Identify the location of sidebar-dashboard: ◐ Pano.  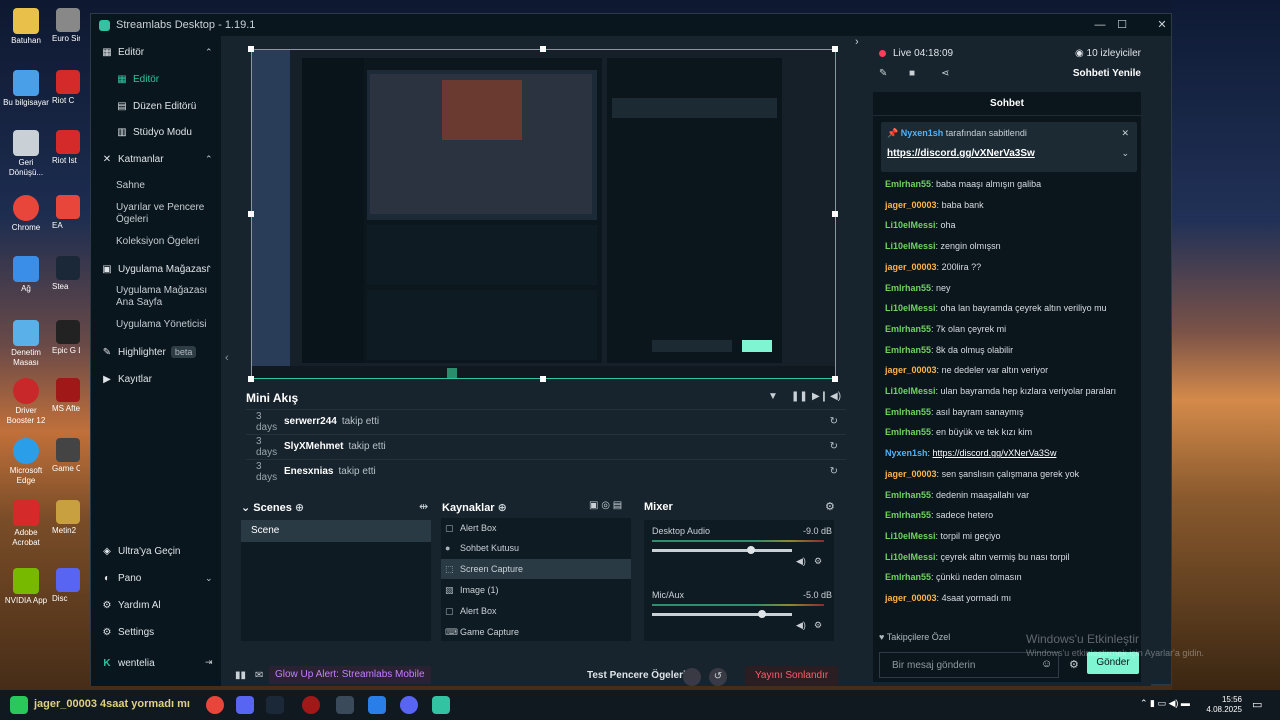
(121, 578).